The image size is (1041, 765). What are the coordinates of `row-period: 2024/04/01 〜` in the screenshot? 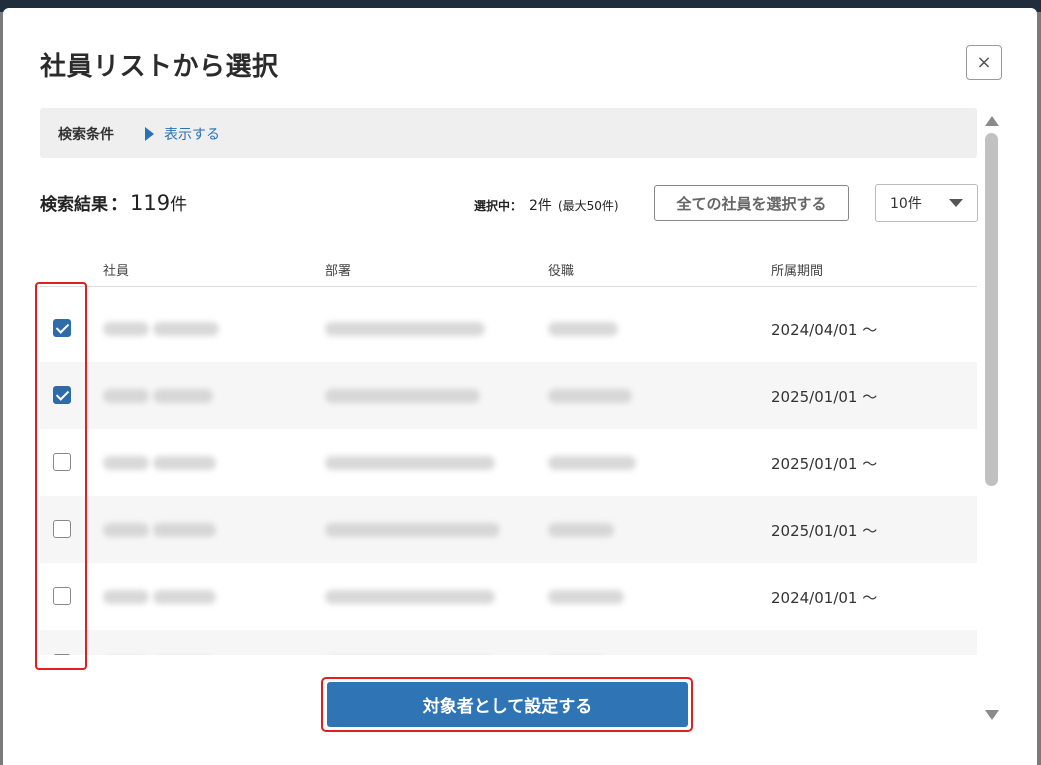 It's located at (824, 330).